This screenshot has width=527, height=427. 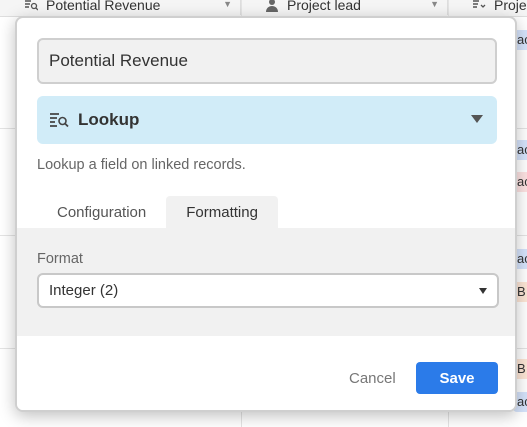 I want to click on column-header-project: Project, so click(x=487, y=7).